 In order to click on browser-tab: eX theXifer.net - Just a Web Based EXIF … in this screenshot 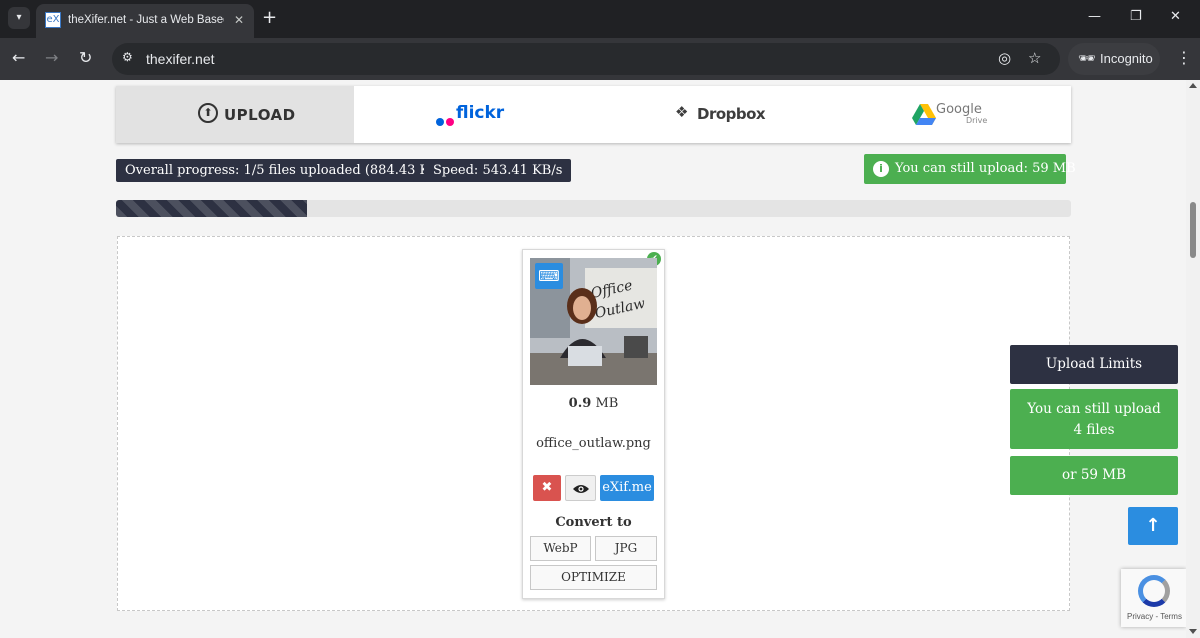, I will do `click(145, 21)`.